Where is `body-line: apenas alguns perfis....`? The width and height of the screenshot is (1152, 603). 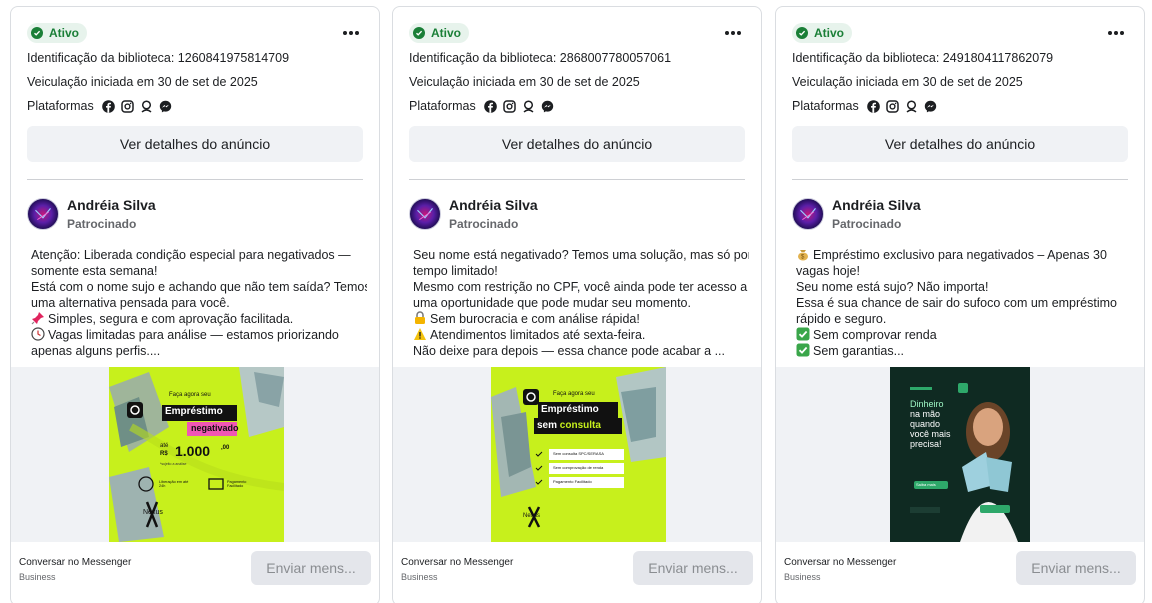 body-line: apenas alguns perfis.... is located at coordinates (96, 351).